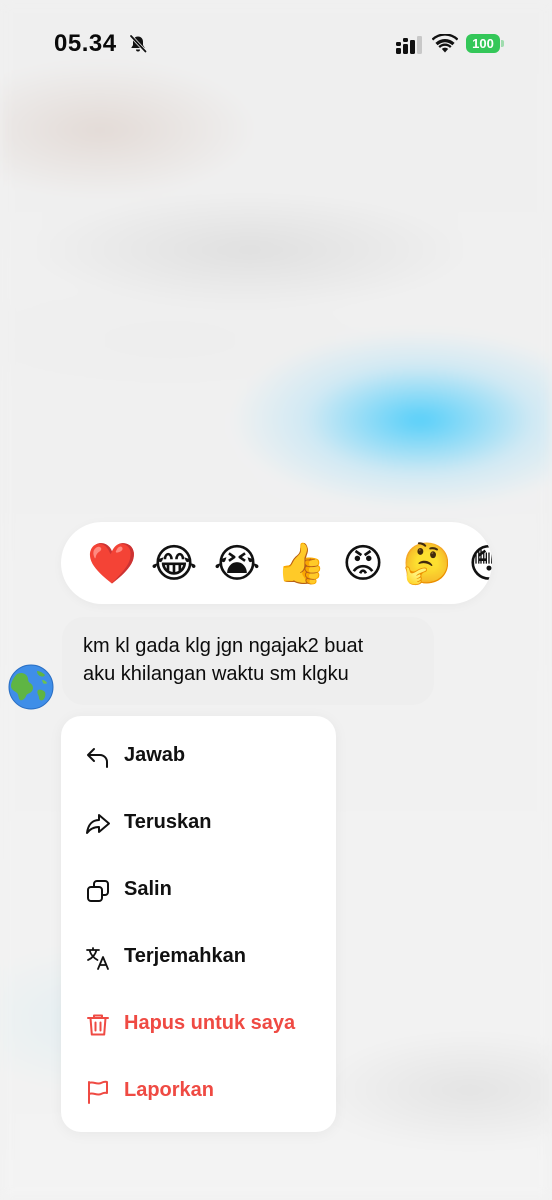 This screenshot has height=1200, width=552. I want to click on reaction-bar: ❤️ 😂 😭 👍 😡 🤔 😳, so click(276, 563).